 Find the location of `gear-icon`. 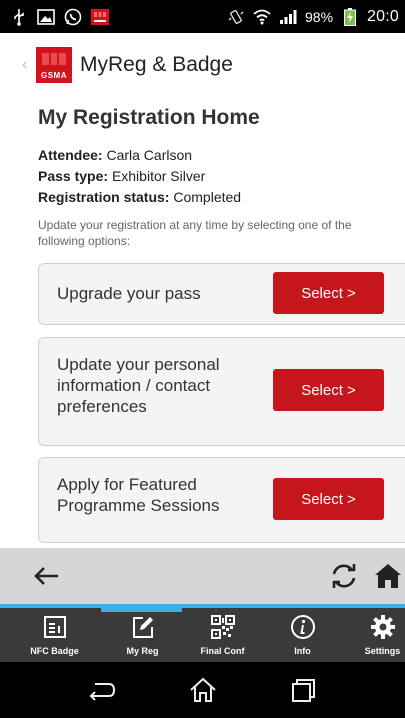

gear-icon is located at coordinates (383, 627).